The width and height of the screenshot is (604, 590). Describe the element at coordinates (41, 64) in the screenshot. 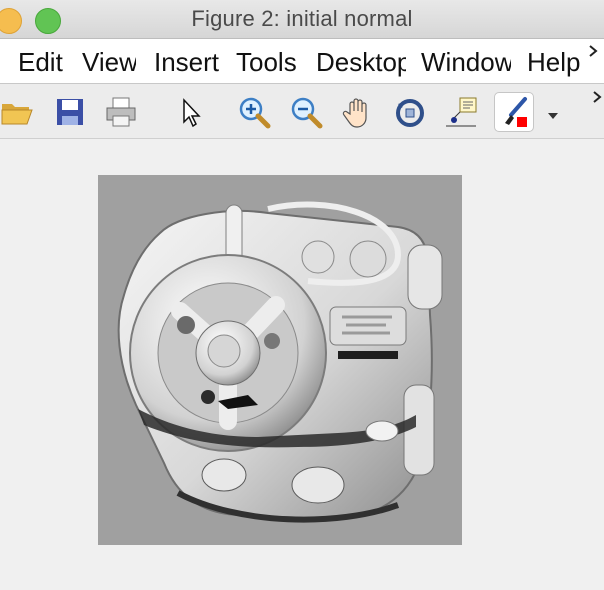

I see `menu-edit: Edit` at that location.